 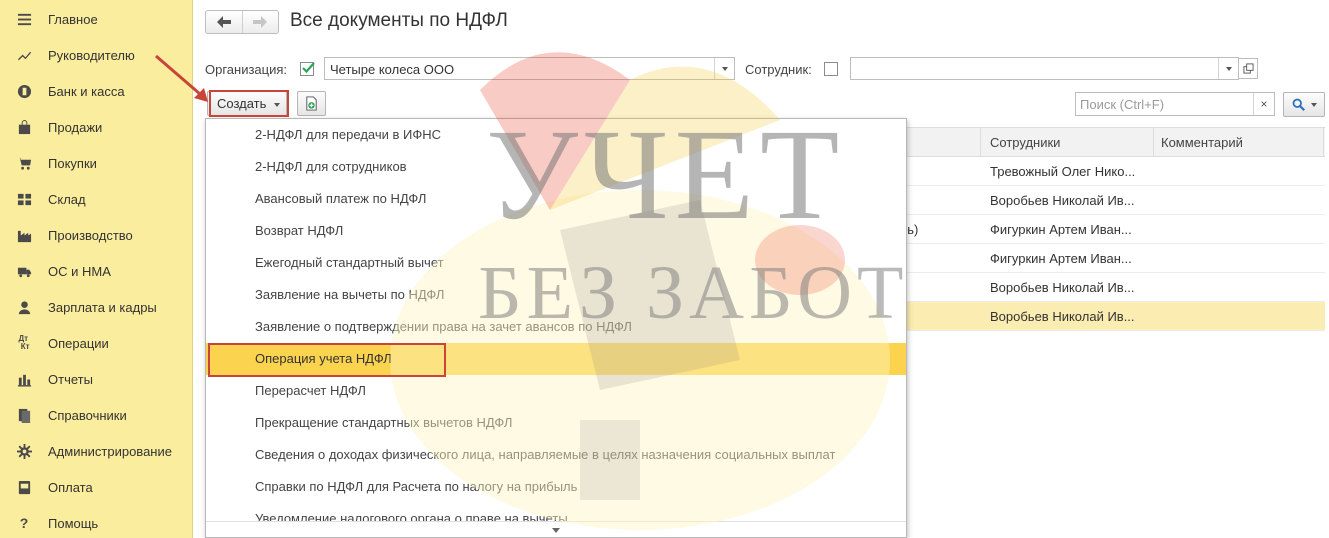 What do you see at coordinates (1122, 104) in the screenshot?
I see `search-placeholder: Поиск (Ctrl+F)` at bounding box center [1122, 104].